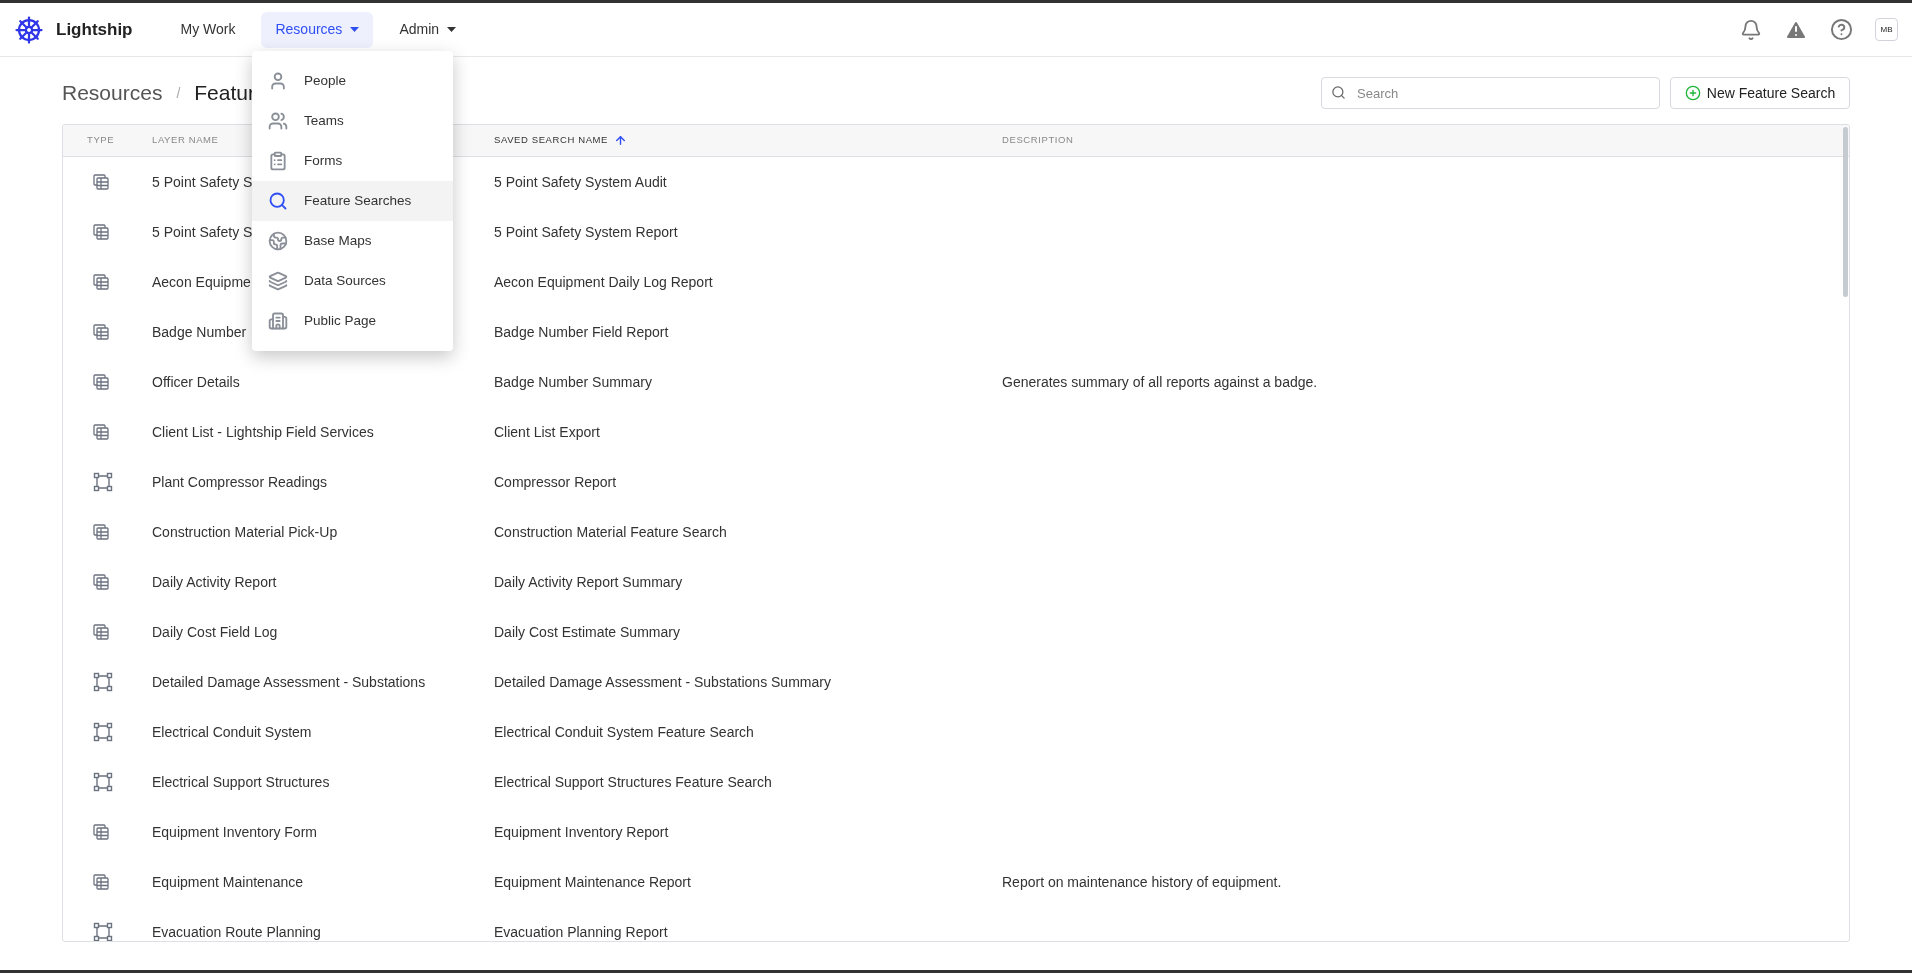 The image size is (1912, 973). I want to click on menu-item: Forms, so click(352, 161).